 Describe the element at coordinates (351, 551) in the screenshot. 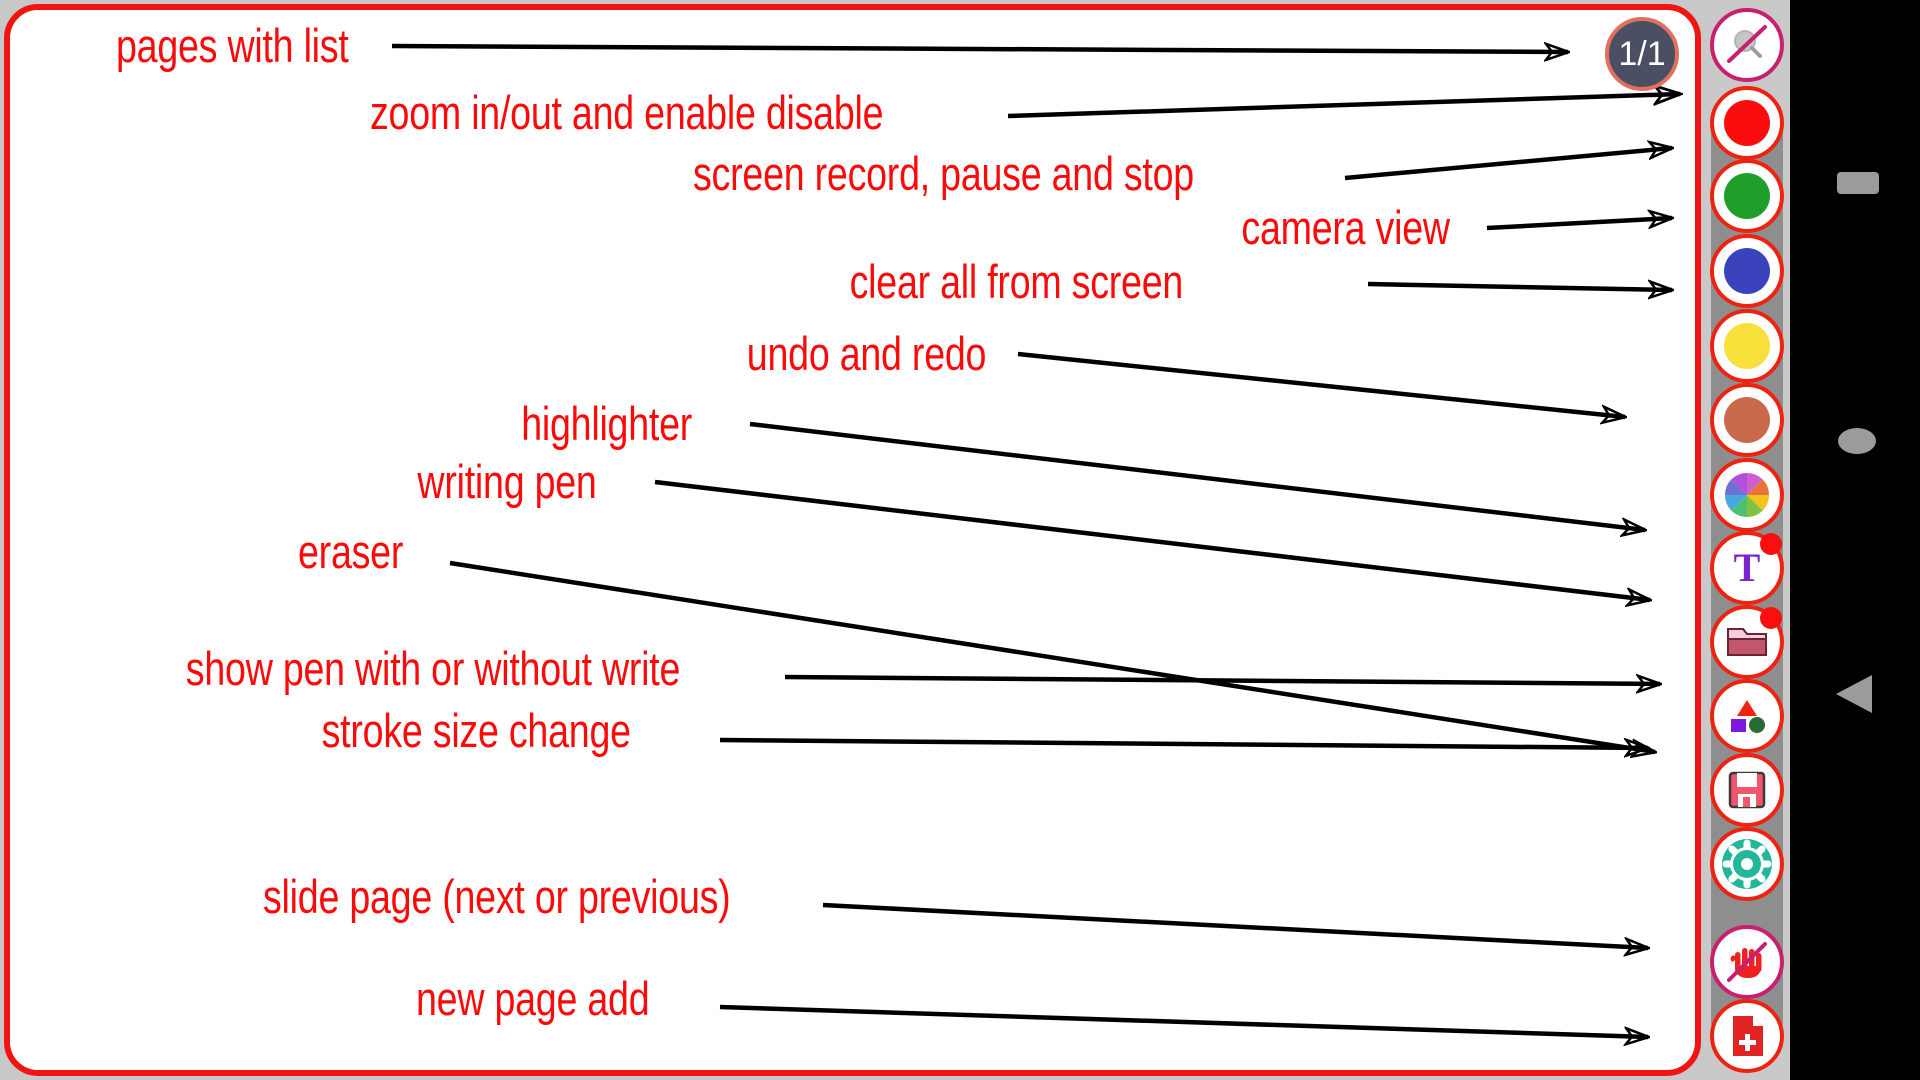

I see `annotation-label-eraser: eraser` at that location.